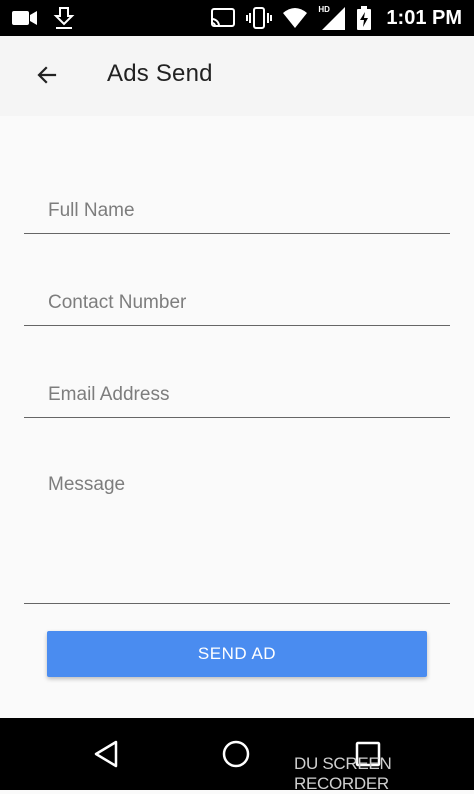 Image resolution: width=474 pixels, height=794 pixels. I want to click on message-field-container, so click(237, 538).